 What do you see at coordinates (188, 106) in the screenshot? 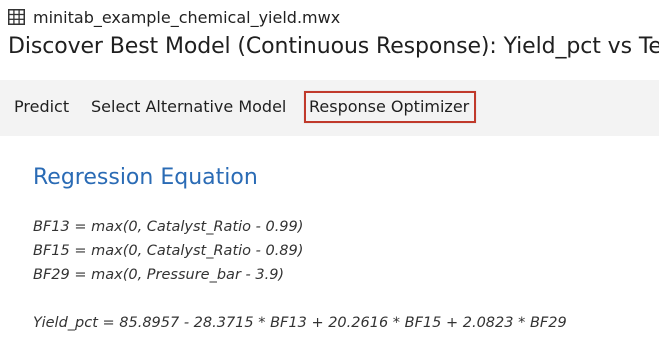
I see `select-alternative-model-button: Select Alternative Model` at bounding box center [188, 106].